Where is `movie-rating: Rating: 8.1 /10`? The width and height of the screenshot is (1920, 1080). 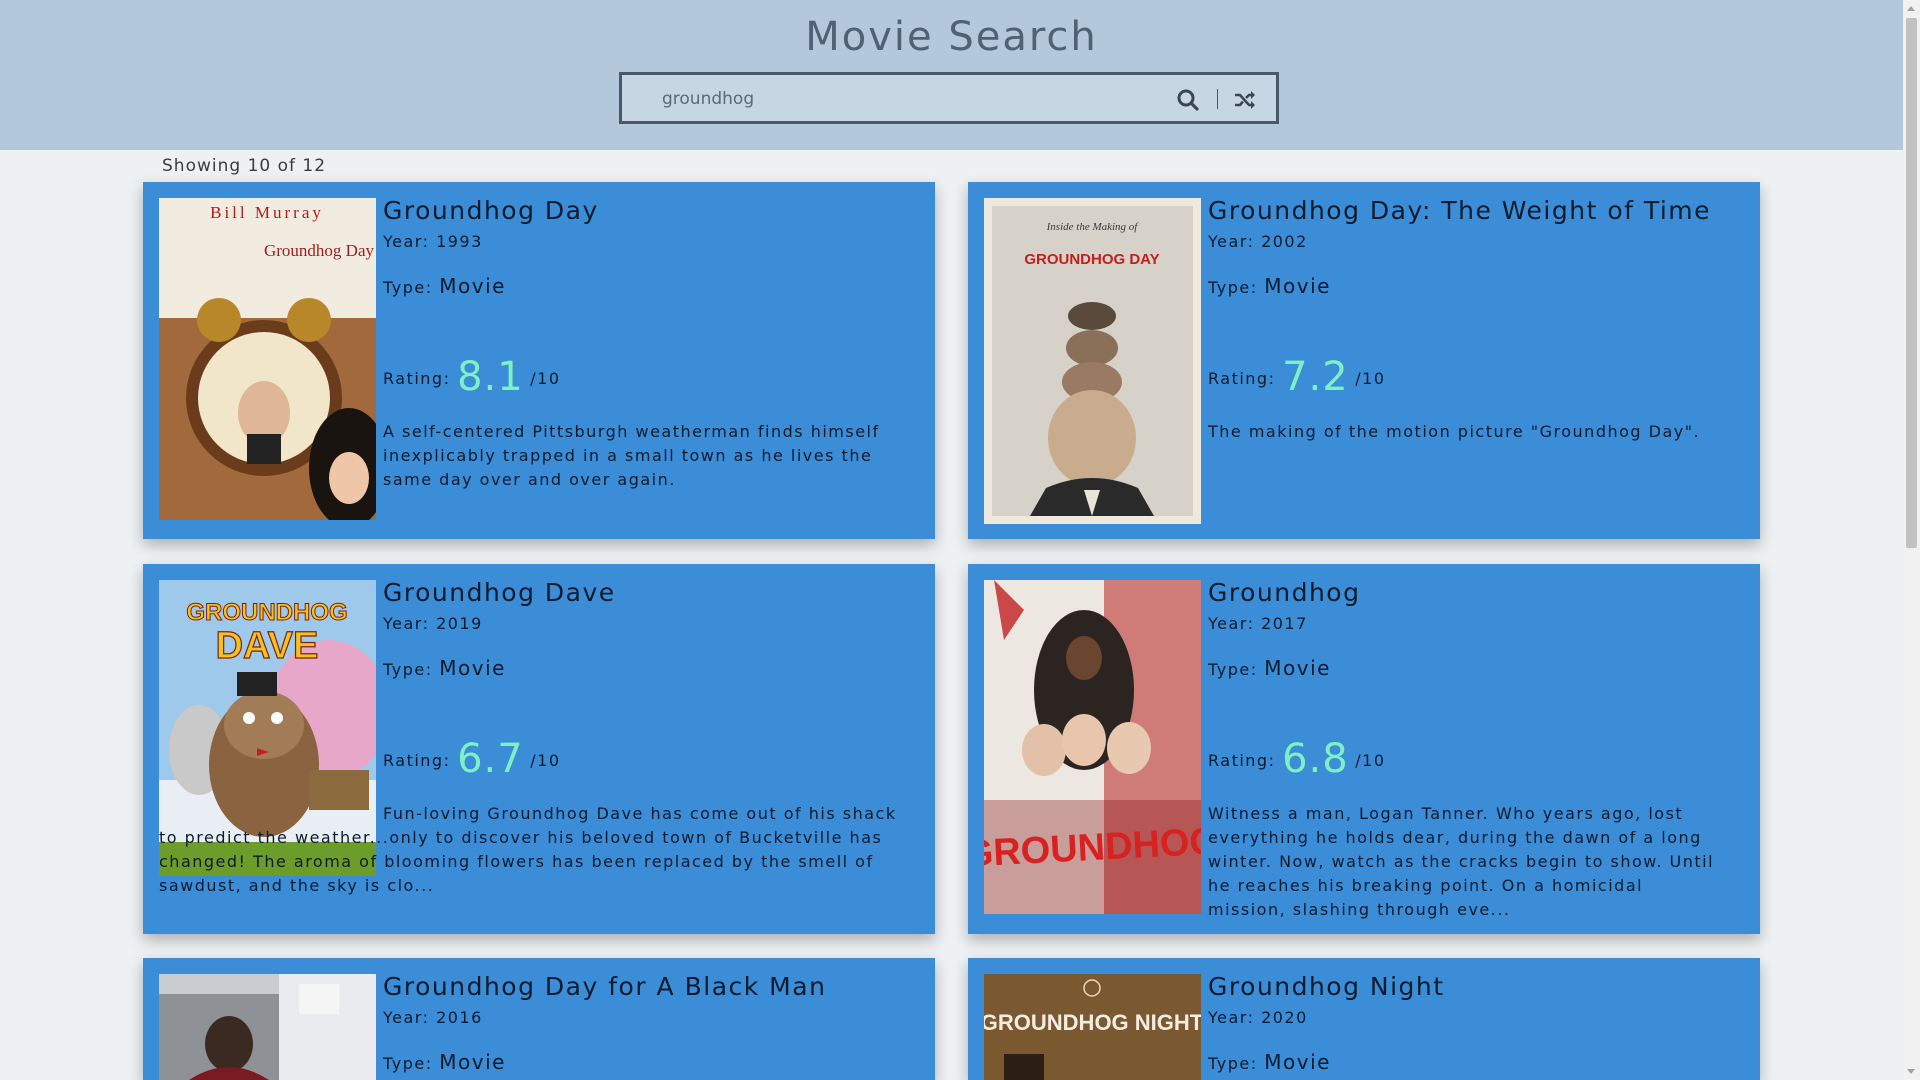
movie-rating: Rating: 8.1 /10 is located at coordinates (472, 377).